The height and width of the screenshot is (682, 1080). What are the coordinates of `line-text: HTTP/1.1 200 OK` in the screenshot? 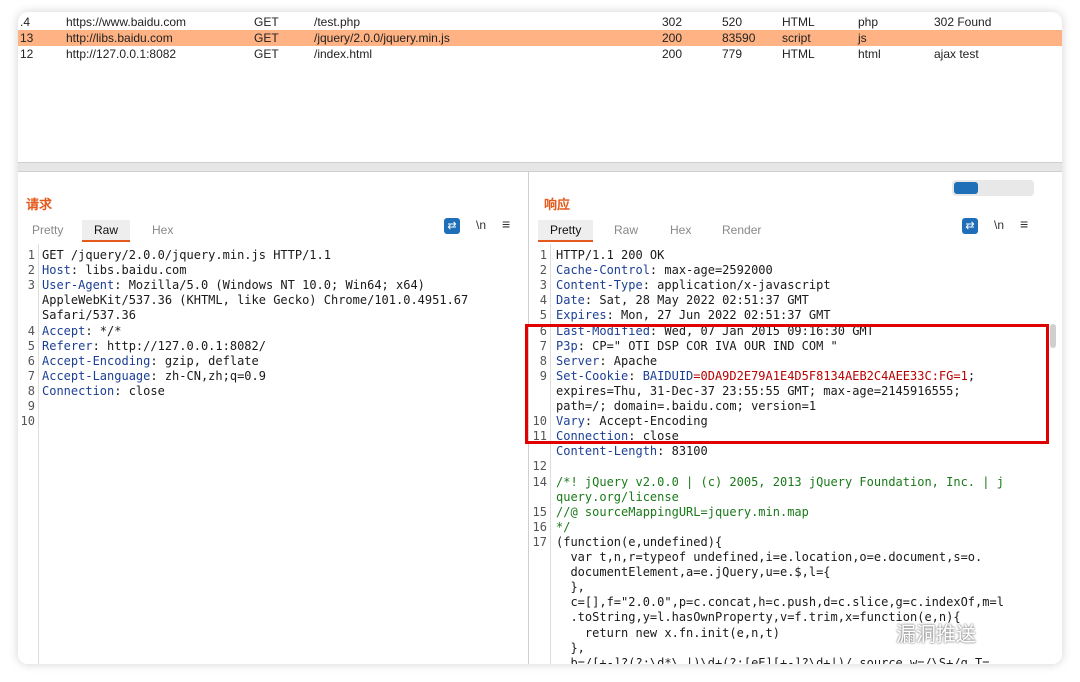 It's located at (610, 255).